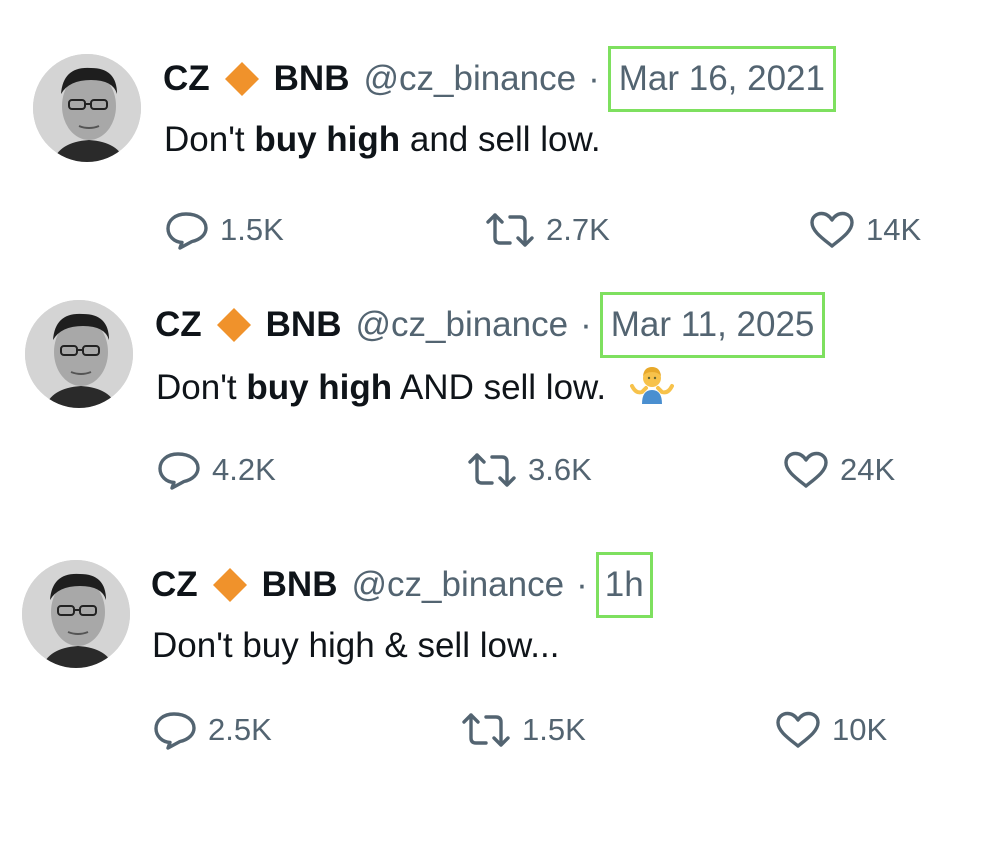 The image size is (982, 846). What do you see at coordinates (252, 229) in the screenshot?
I see `reply-count: 1.5K` at bounding box center [252, 229].